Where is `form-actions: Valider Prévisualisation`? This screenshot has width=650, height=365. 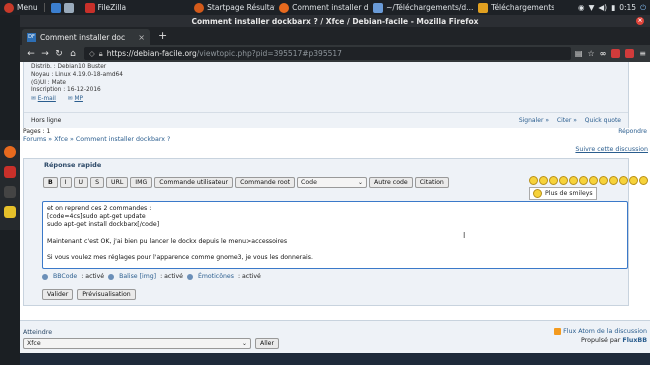 form-actions: Valider Prévisualisation is located at coordinates (89, 294).